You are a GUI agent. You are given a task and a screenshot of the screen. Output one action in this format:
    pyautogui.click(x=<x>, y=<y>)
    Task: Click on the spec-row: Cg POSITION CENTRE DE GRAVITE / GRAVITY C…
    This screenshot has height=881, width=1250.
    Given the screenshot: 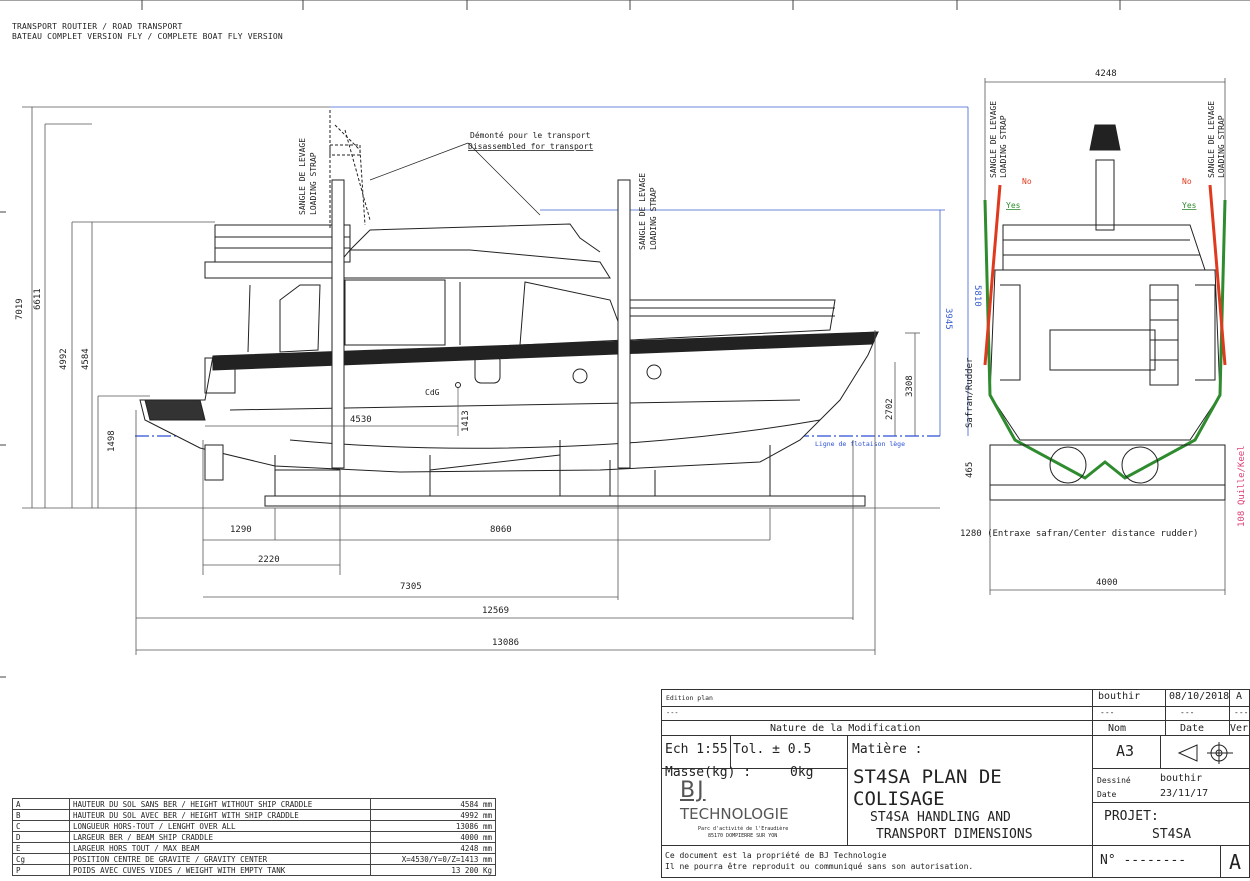 What is the action you would take?
    pyautogui.click(x=254, y=859)
    